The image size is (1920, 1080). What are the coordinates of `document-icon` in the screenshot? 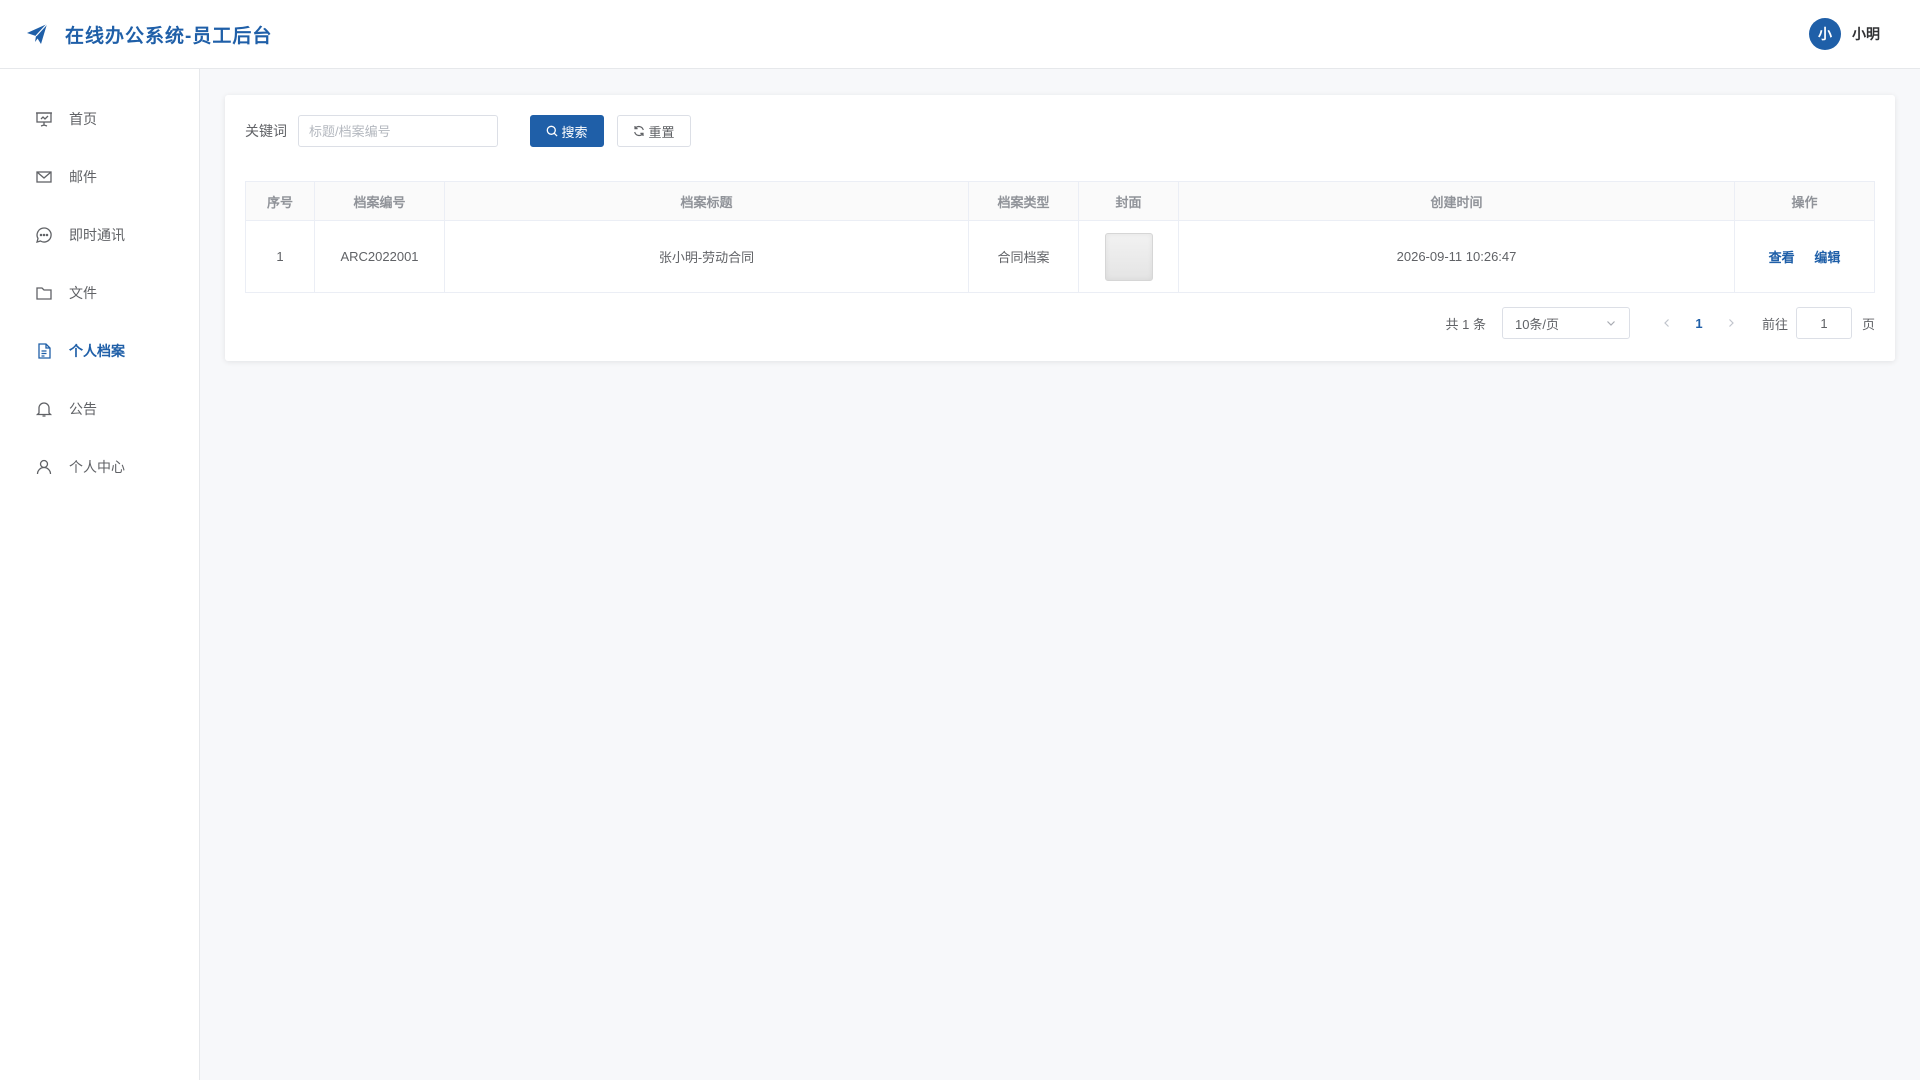 It's located at (44, 351).